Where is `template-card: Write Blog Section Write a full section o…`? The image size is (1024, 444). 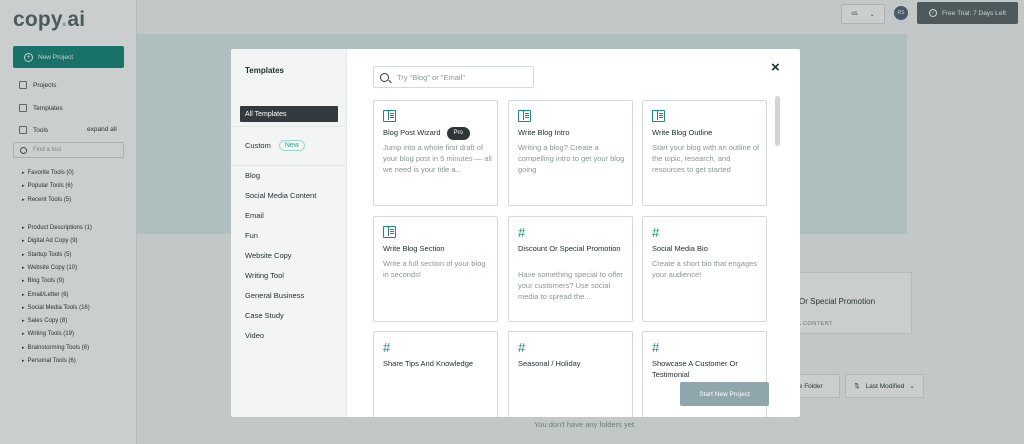 template-card: Write Blog Section Write a full section o… is located at coordinates (435, 269).